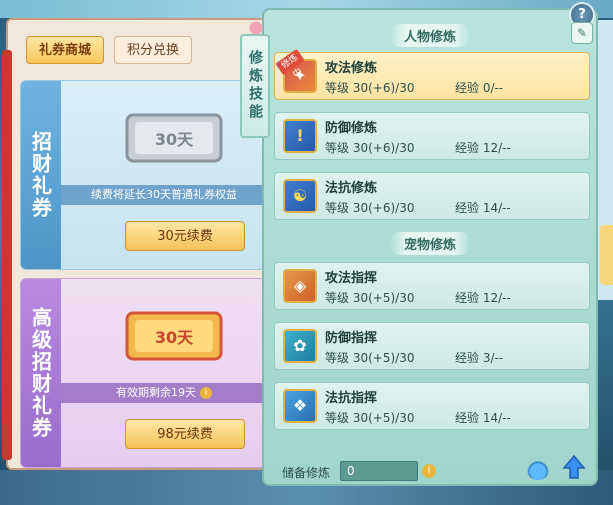 The image size is (613, 505). Describe the element at coordinates (479, 358) in the screenshot. I see `skill-exp: 经验 3/--` at that location.